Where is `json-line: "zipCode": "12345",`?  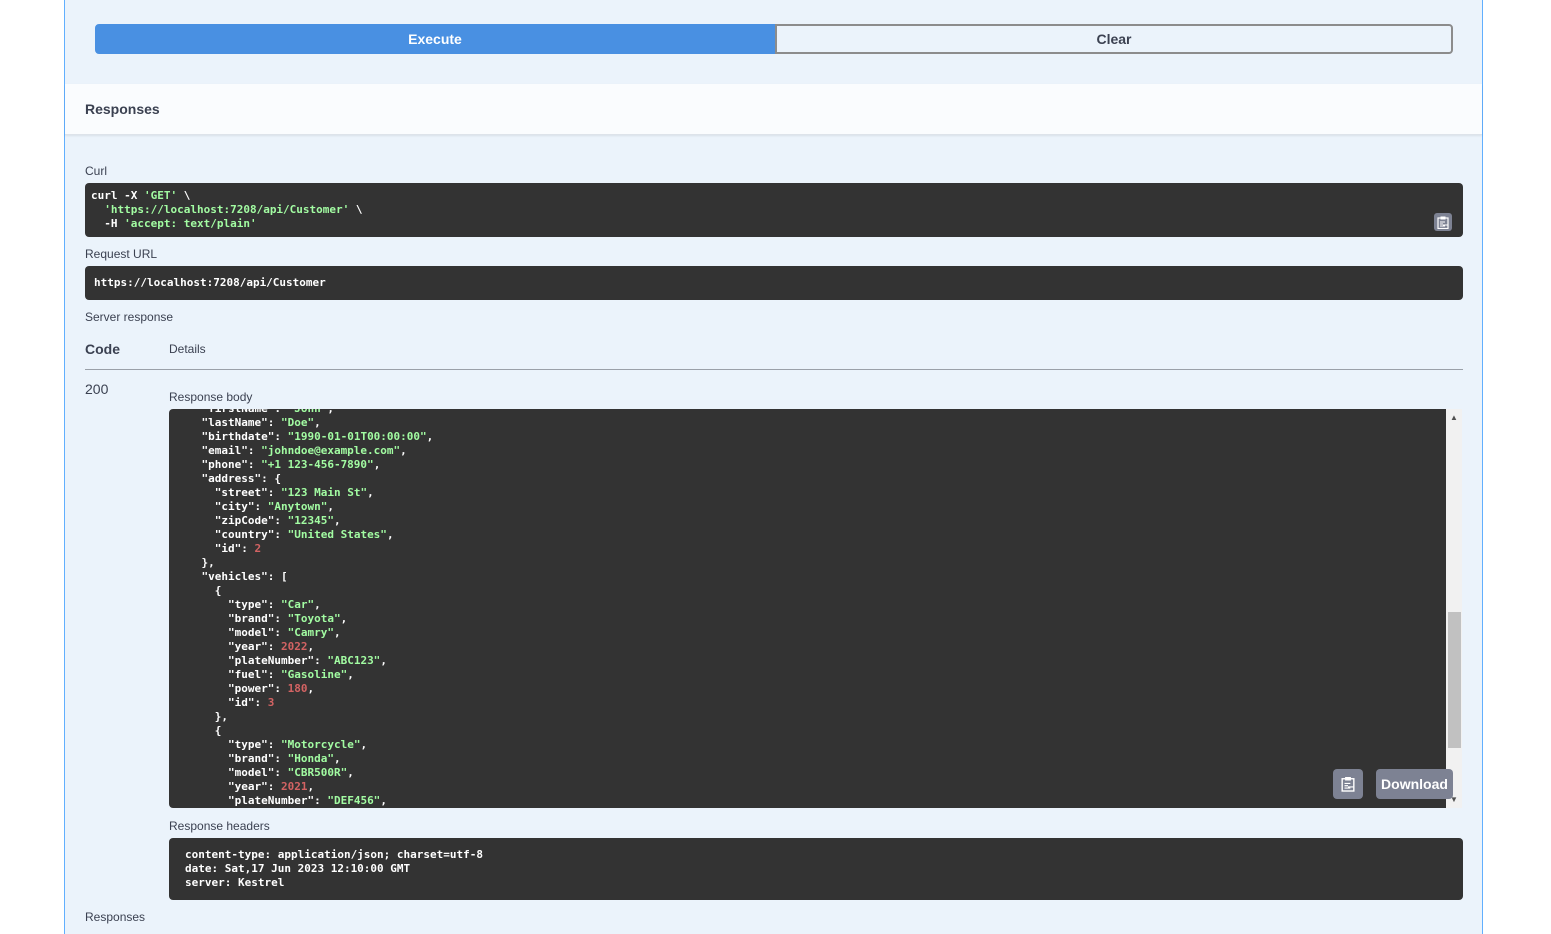
json-line: "zipCode": "12345", is located at coordinates (258, 520).